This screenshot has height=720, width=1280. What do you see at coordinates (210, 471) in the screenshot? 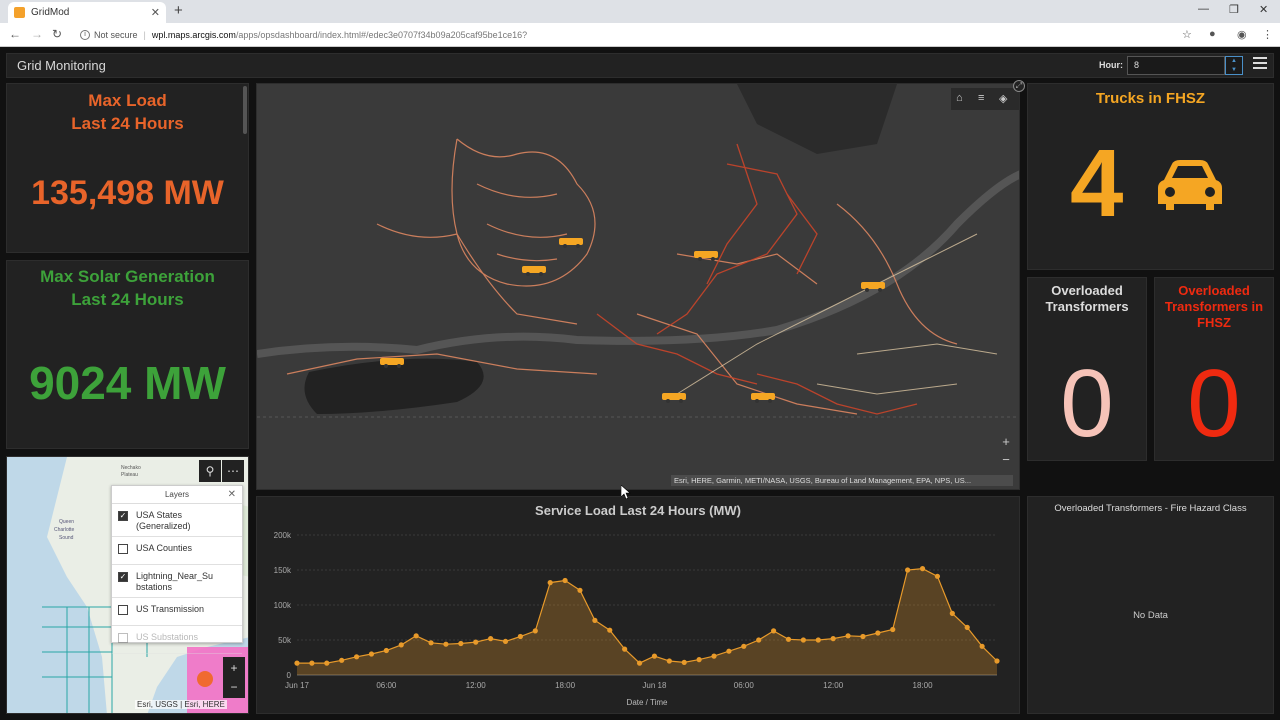
I see `map-search-icon: ⚲` at bounding box center [210, 471].